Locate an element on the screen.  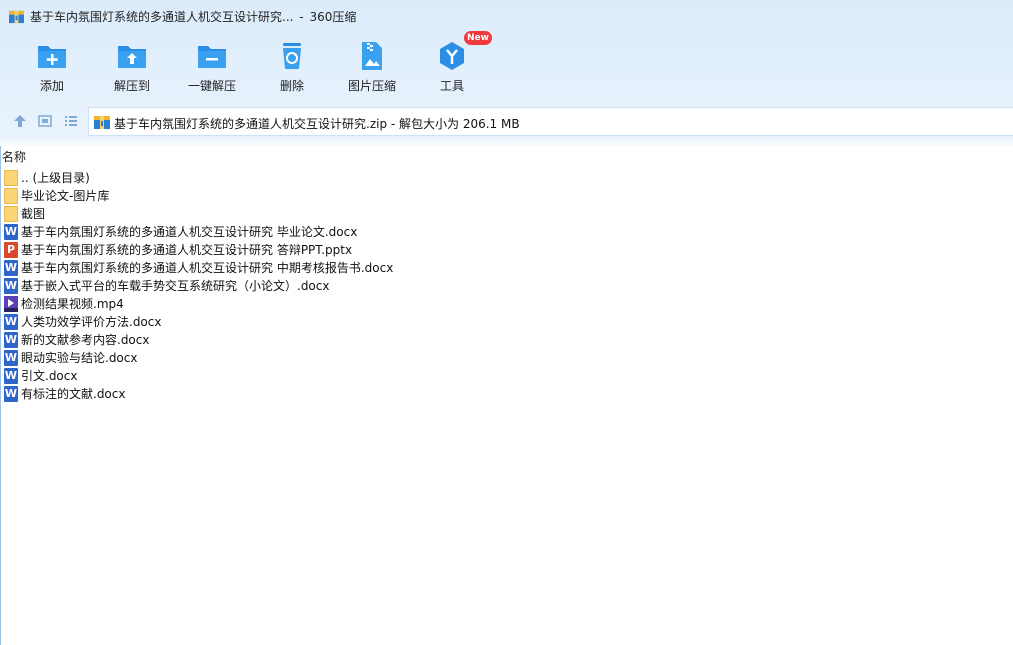
list-item: W 基于车内氛围灯系统的多通道人机交互设计研究 毕业论文.docx is located at coordinates (353, 232).